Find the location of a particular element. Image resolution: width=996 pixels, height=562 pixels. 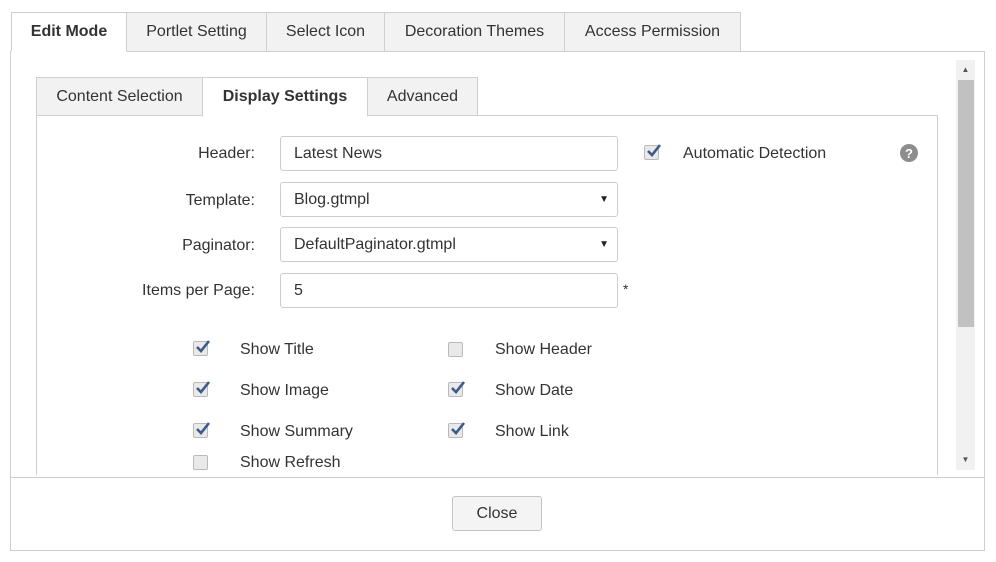

scrollbar-thumb is located at coordinates (966, 203).